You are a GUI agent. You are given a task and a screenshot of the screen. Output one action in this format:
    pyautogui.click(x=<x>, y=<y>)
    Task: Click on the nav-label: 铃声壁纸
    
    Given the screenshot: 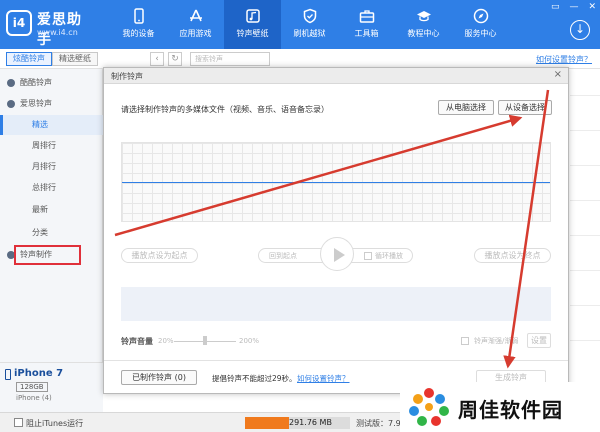 What is the action you would take?
    pyautogui.click(x=252, y=33)
    